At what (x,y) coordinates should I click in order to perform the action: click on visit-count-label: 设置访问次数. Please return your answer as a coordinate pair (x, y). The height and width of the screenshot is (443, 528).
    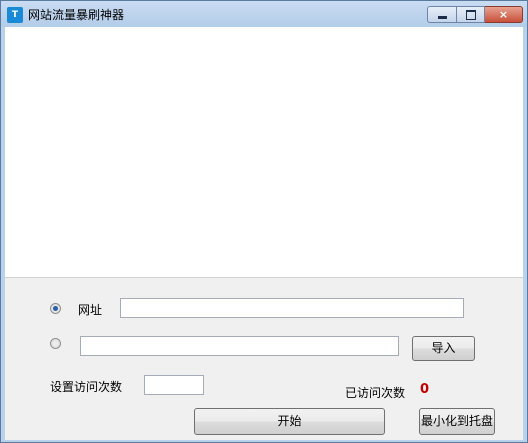
    Looking at the image, I should click on (86, 387).